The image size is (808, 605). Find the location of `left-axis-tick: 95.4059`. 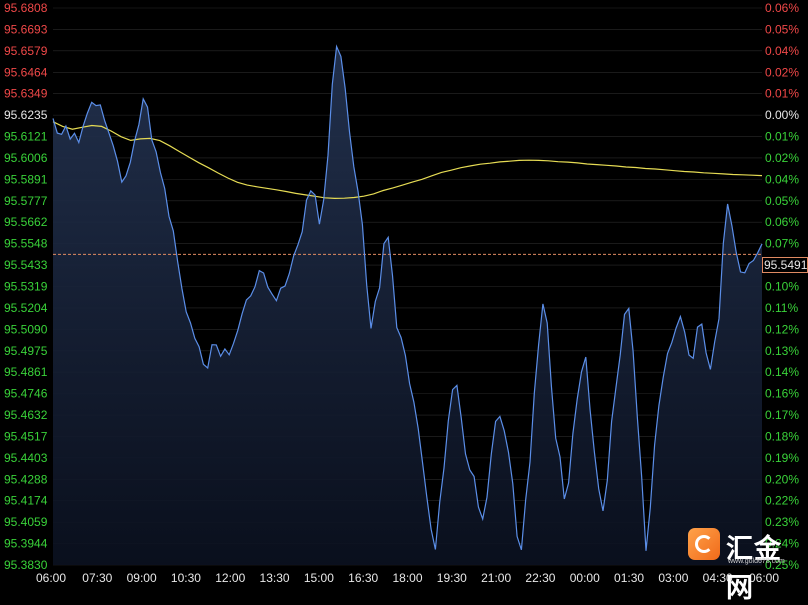

left-axis-tick: 95.4059 is located at coordinates (26, 522).